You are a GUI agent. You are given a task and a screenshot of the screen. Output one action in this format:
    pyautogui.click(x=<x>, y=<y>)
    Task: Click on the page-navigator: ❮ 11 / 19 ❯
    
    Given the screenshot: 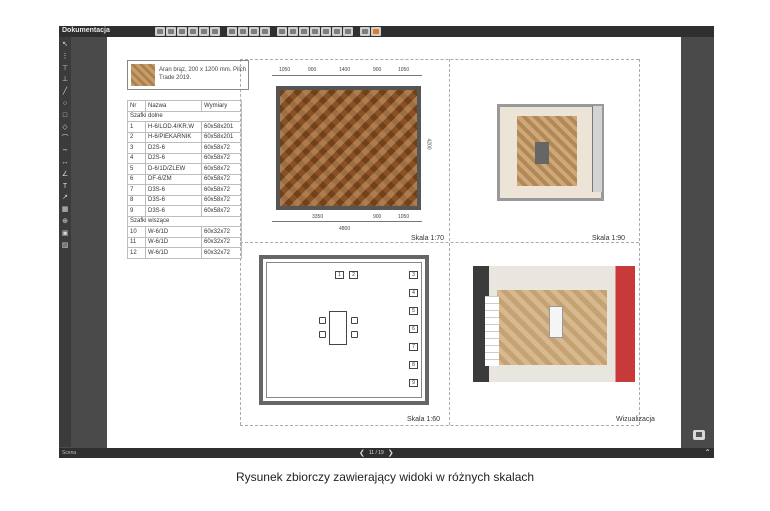 What is the action you would take?
    pyautogui.click(x=376, y=453)
    